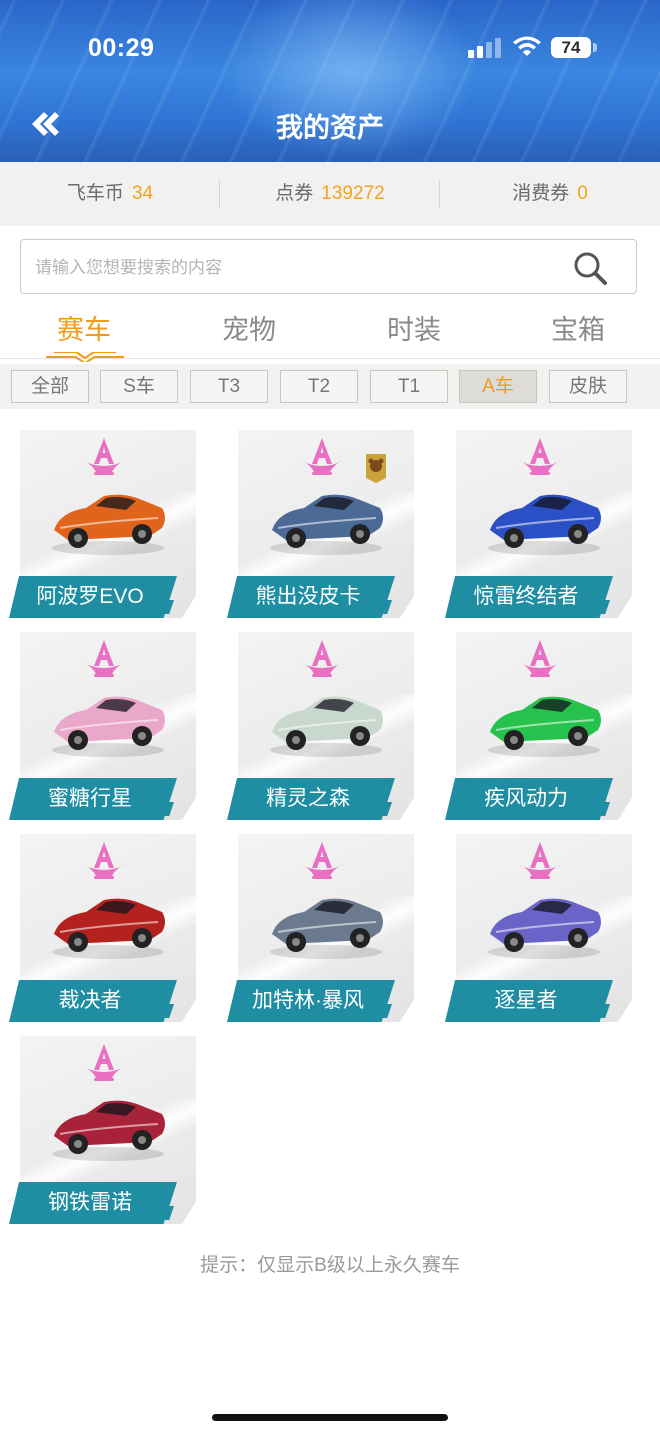 The width and height of the screenshot is (660, 1434). I want to click on currency-value: 0, so click(582, 193).